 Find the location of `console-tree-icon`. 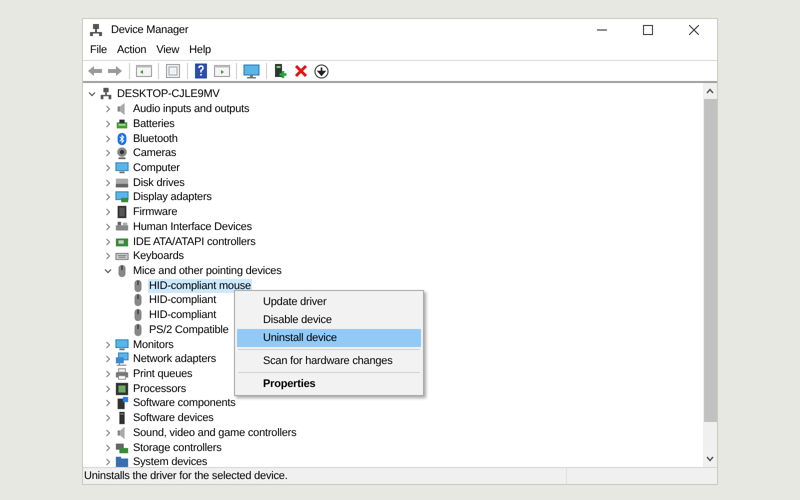

console-tree-icon is located at coordinates (144, 71).